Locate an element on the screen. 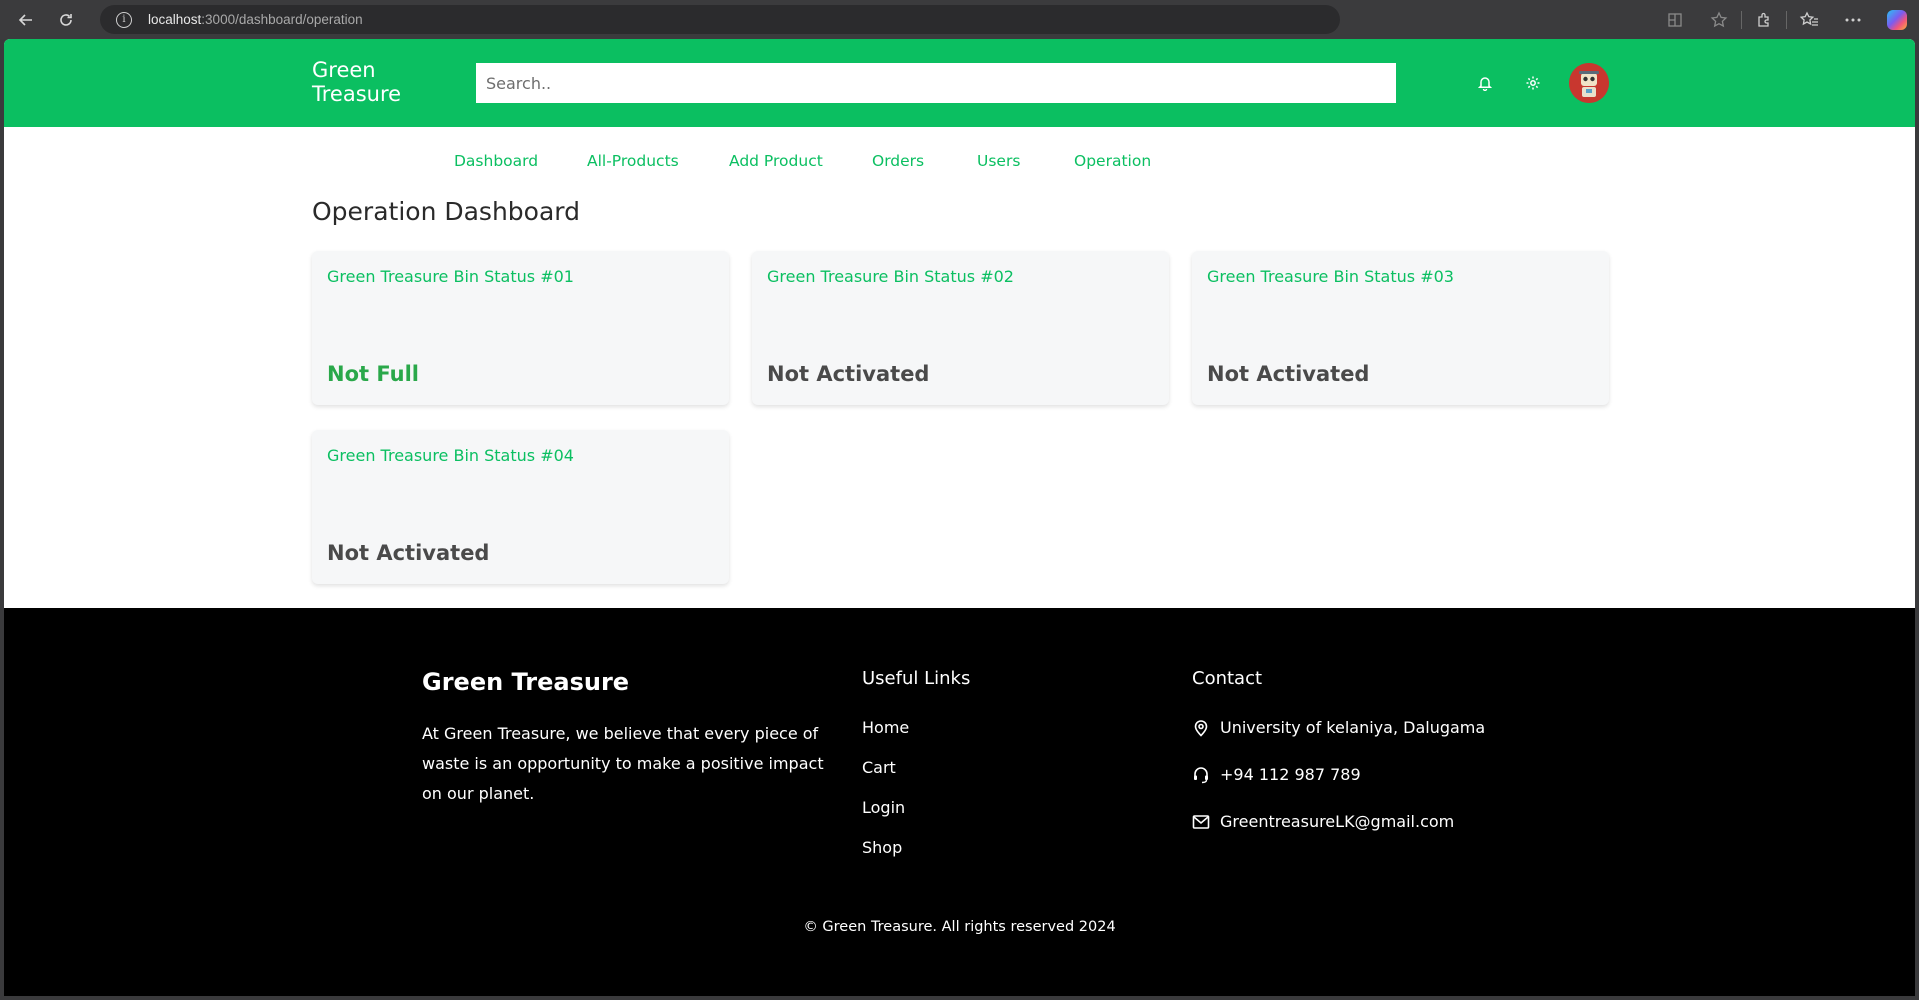  back-icon is located at coordinates (26, 20).